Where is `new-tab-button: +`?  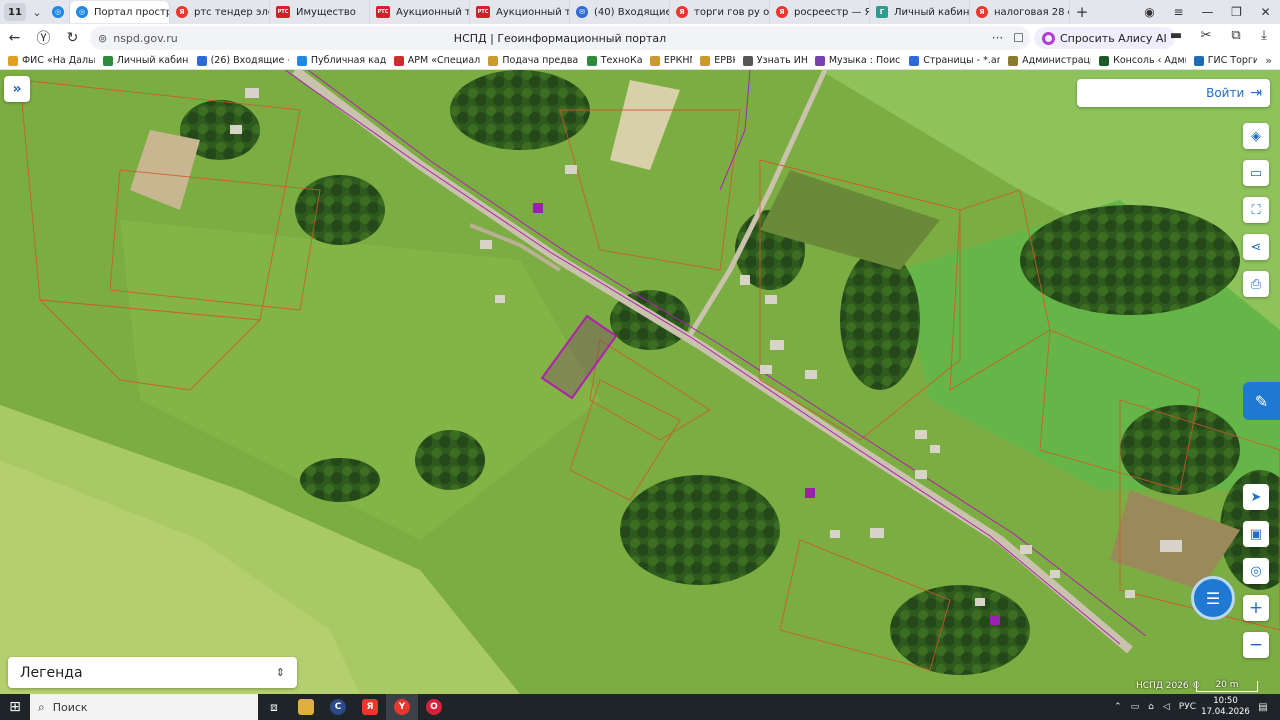 new-tab-button: + is located at coordinates (1082, 12).